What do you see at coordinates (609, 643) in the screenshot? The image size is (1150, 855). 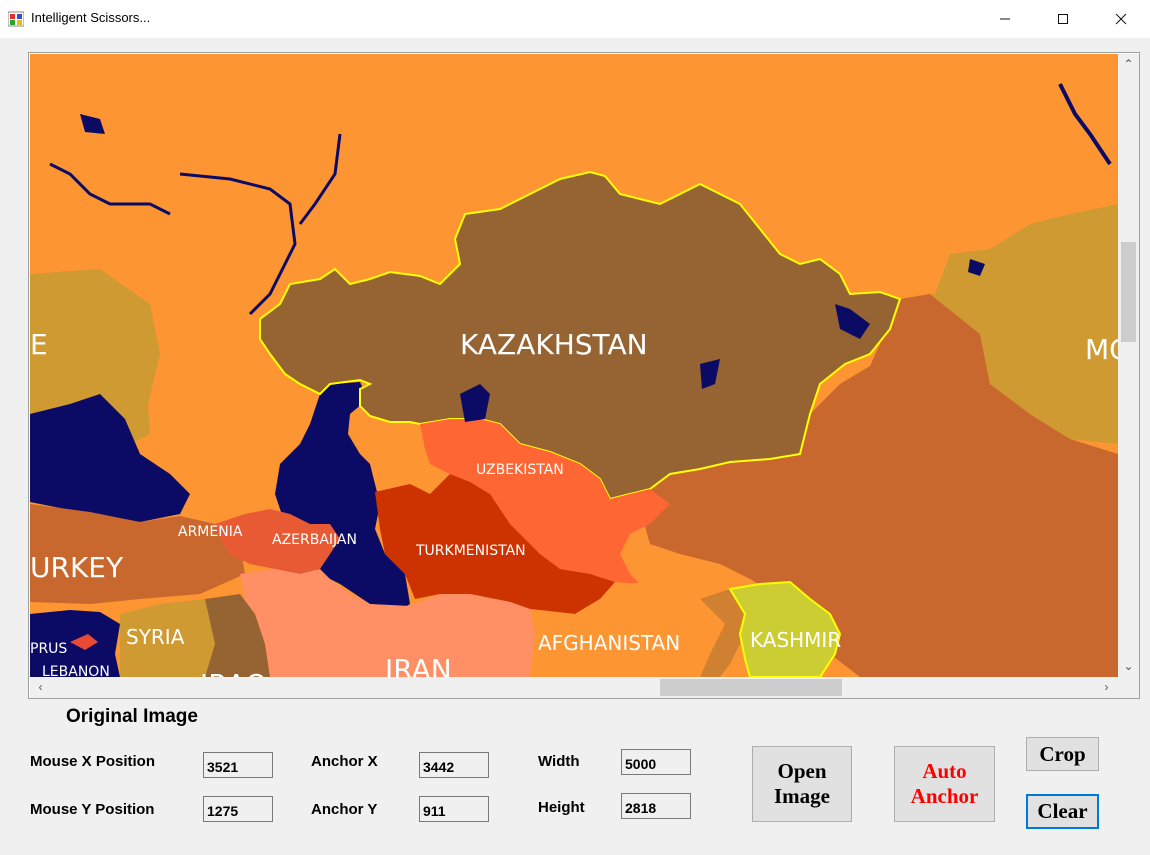 I see `label-afghanistan: AFGHANISTAN` at bounding box center [609, 643].